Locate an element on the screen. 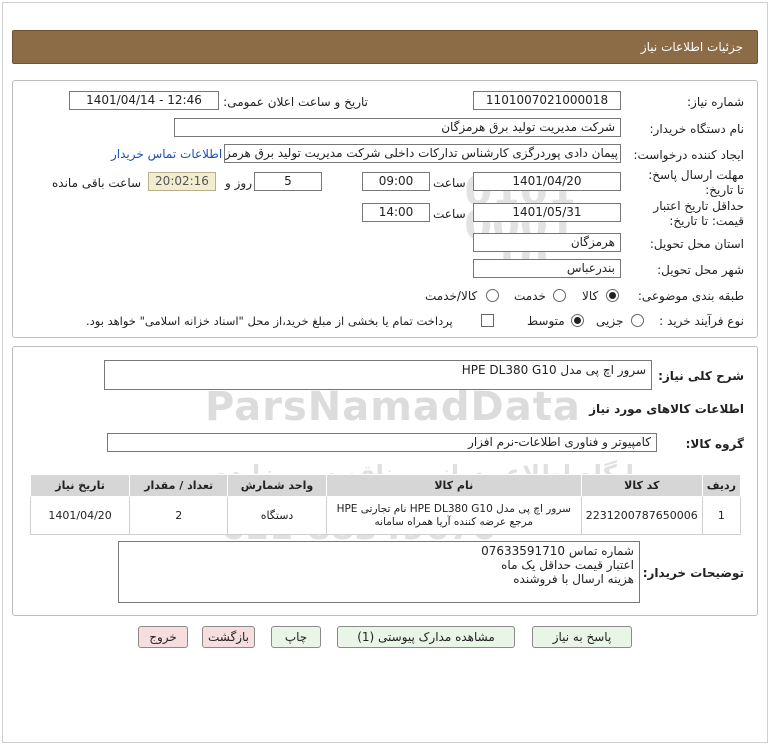 This screenshot has width=770, height=745. exit-button: خروج is located at coordinates (163, 637).